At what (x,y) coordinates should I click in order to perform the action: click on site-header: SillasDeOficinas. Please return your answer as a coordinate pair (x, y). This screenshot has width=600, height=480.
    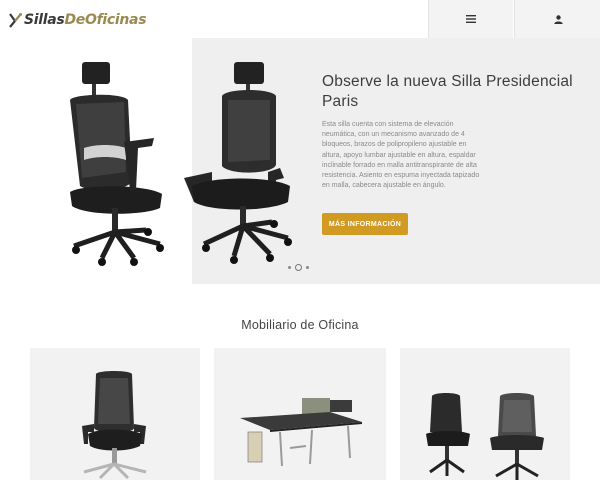
    Looking at the image, I should click on (300, 19).